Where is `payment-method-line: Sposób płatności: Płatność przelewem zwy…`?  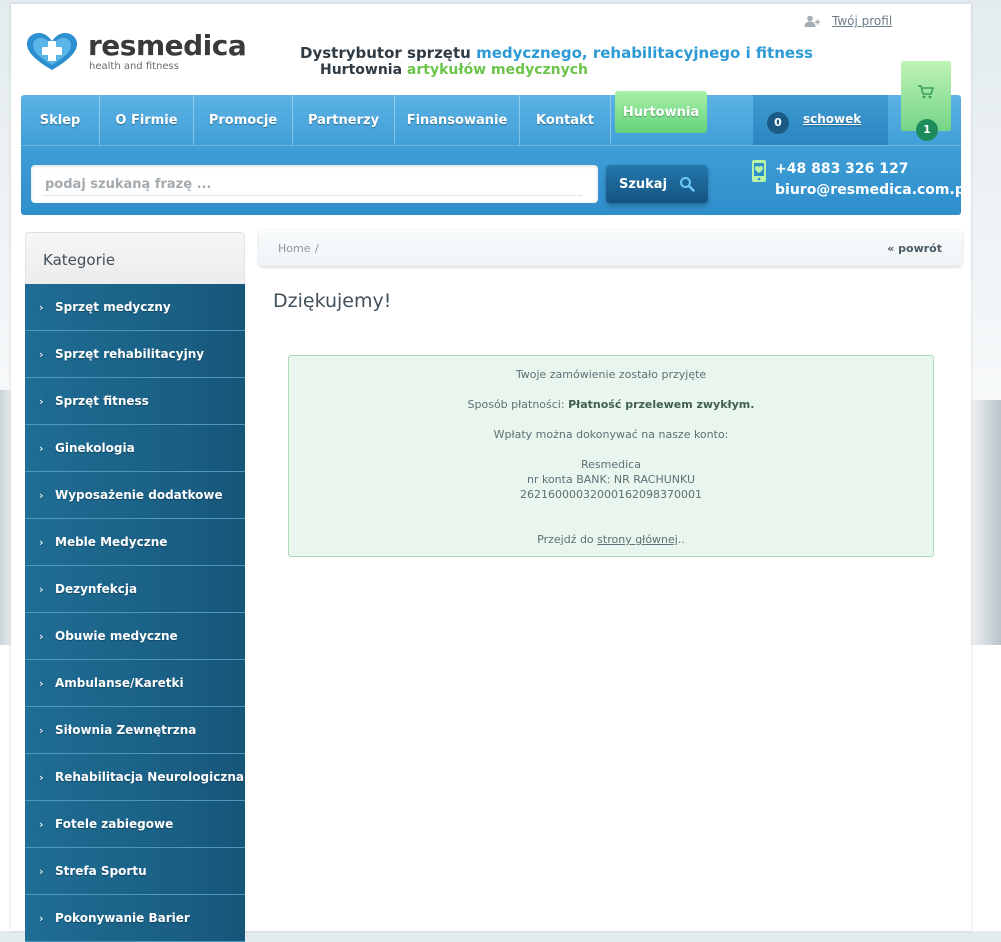
payment-method-line: Sposób płatności: Płatność przelewem zwy… is located at coordinates (611, 404).